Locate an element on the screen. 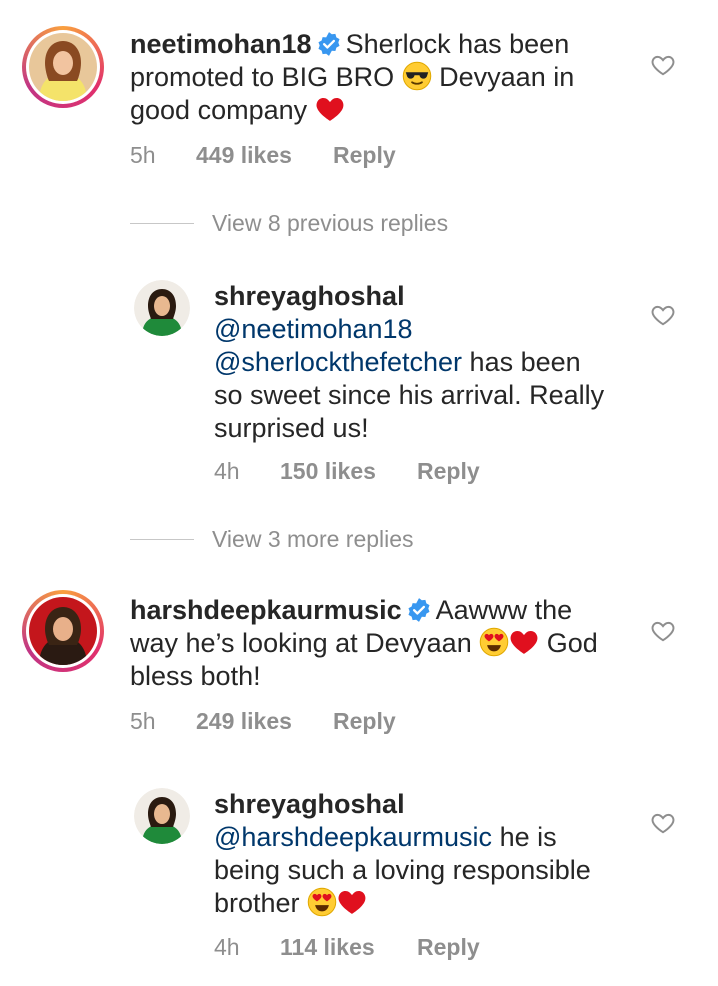  comment-meta: 4h 114 likes Reply is located at coordinates (347, 947).